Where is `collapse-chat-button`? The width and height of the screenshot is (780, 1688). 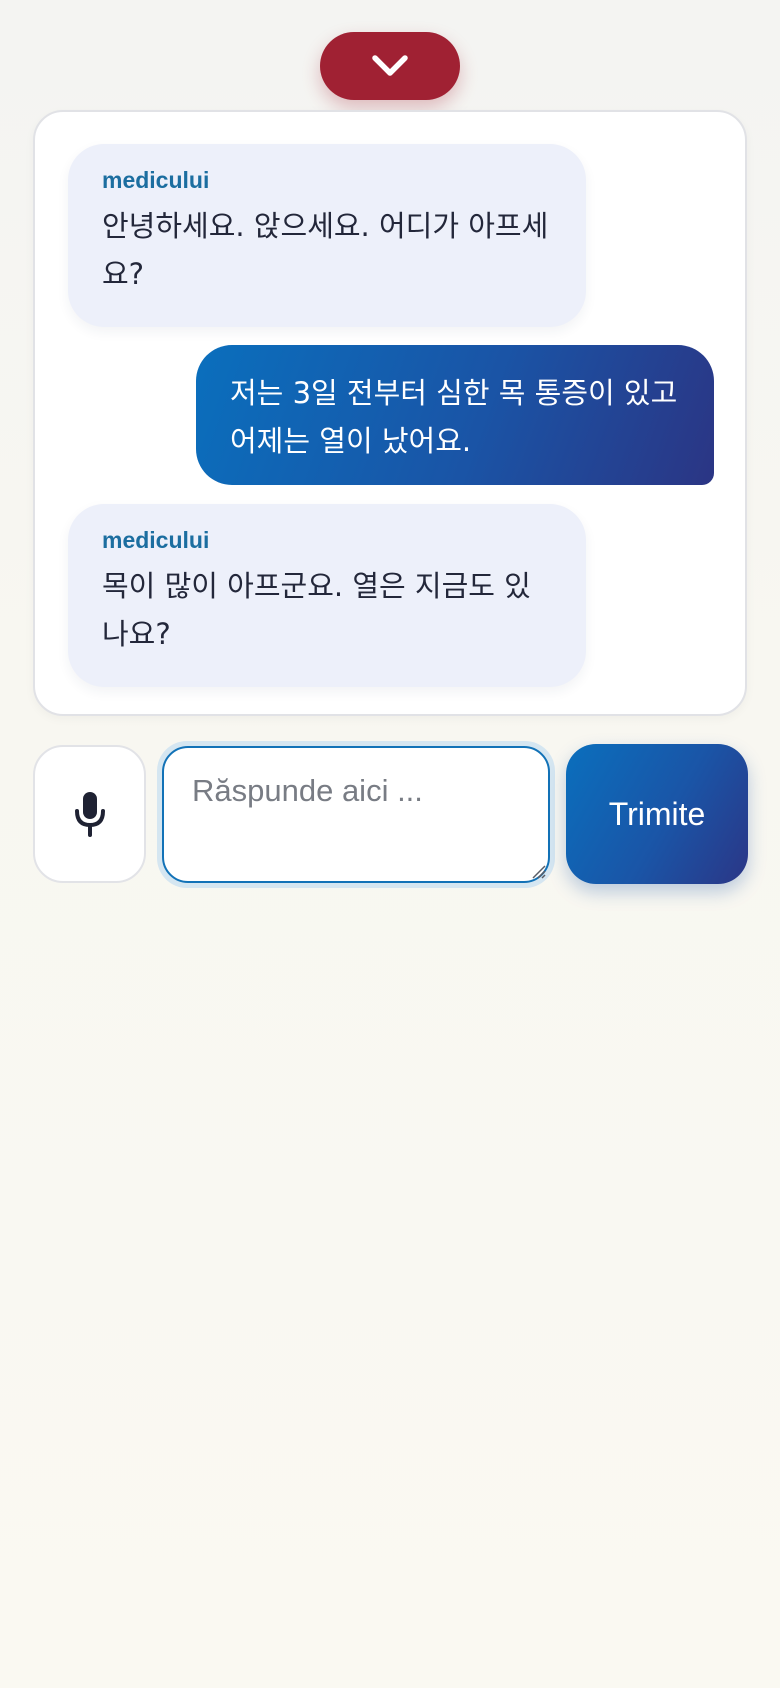
collapse-chat-button is located at coordinates (390, 66).